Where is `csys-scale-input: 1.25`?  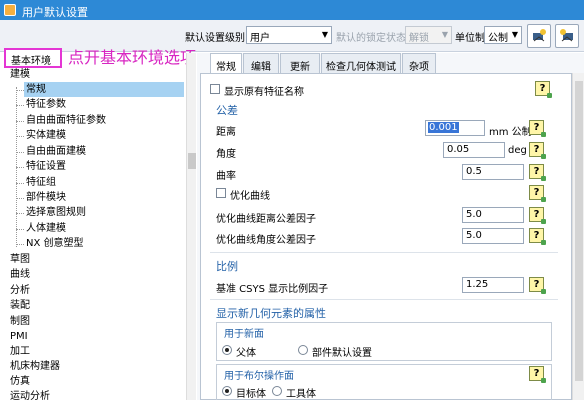 csys-scale-input: 1.25 is located at coordinates (493, 285).